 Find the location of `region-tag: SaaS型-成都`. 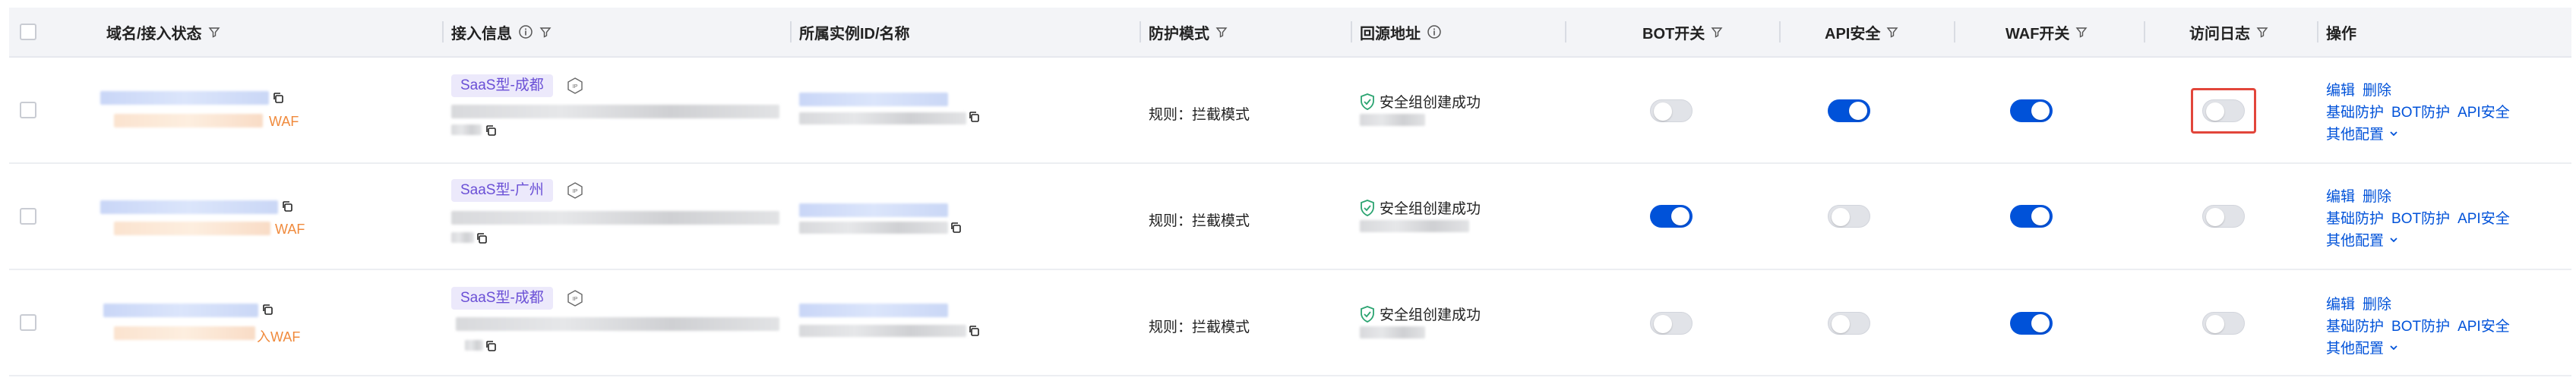

region-tag: SaaS型-成都 is located at coordinates (502, 85).